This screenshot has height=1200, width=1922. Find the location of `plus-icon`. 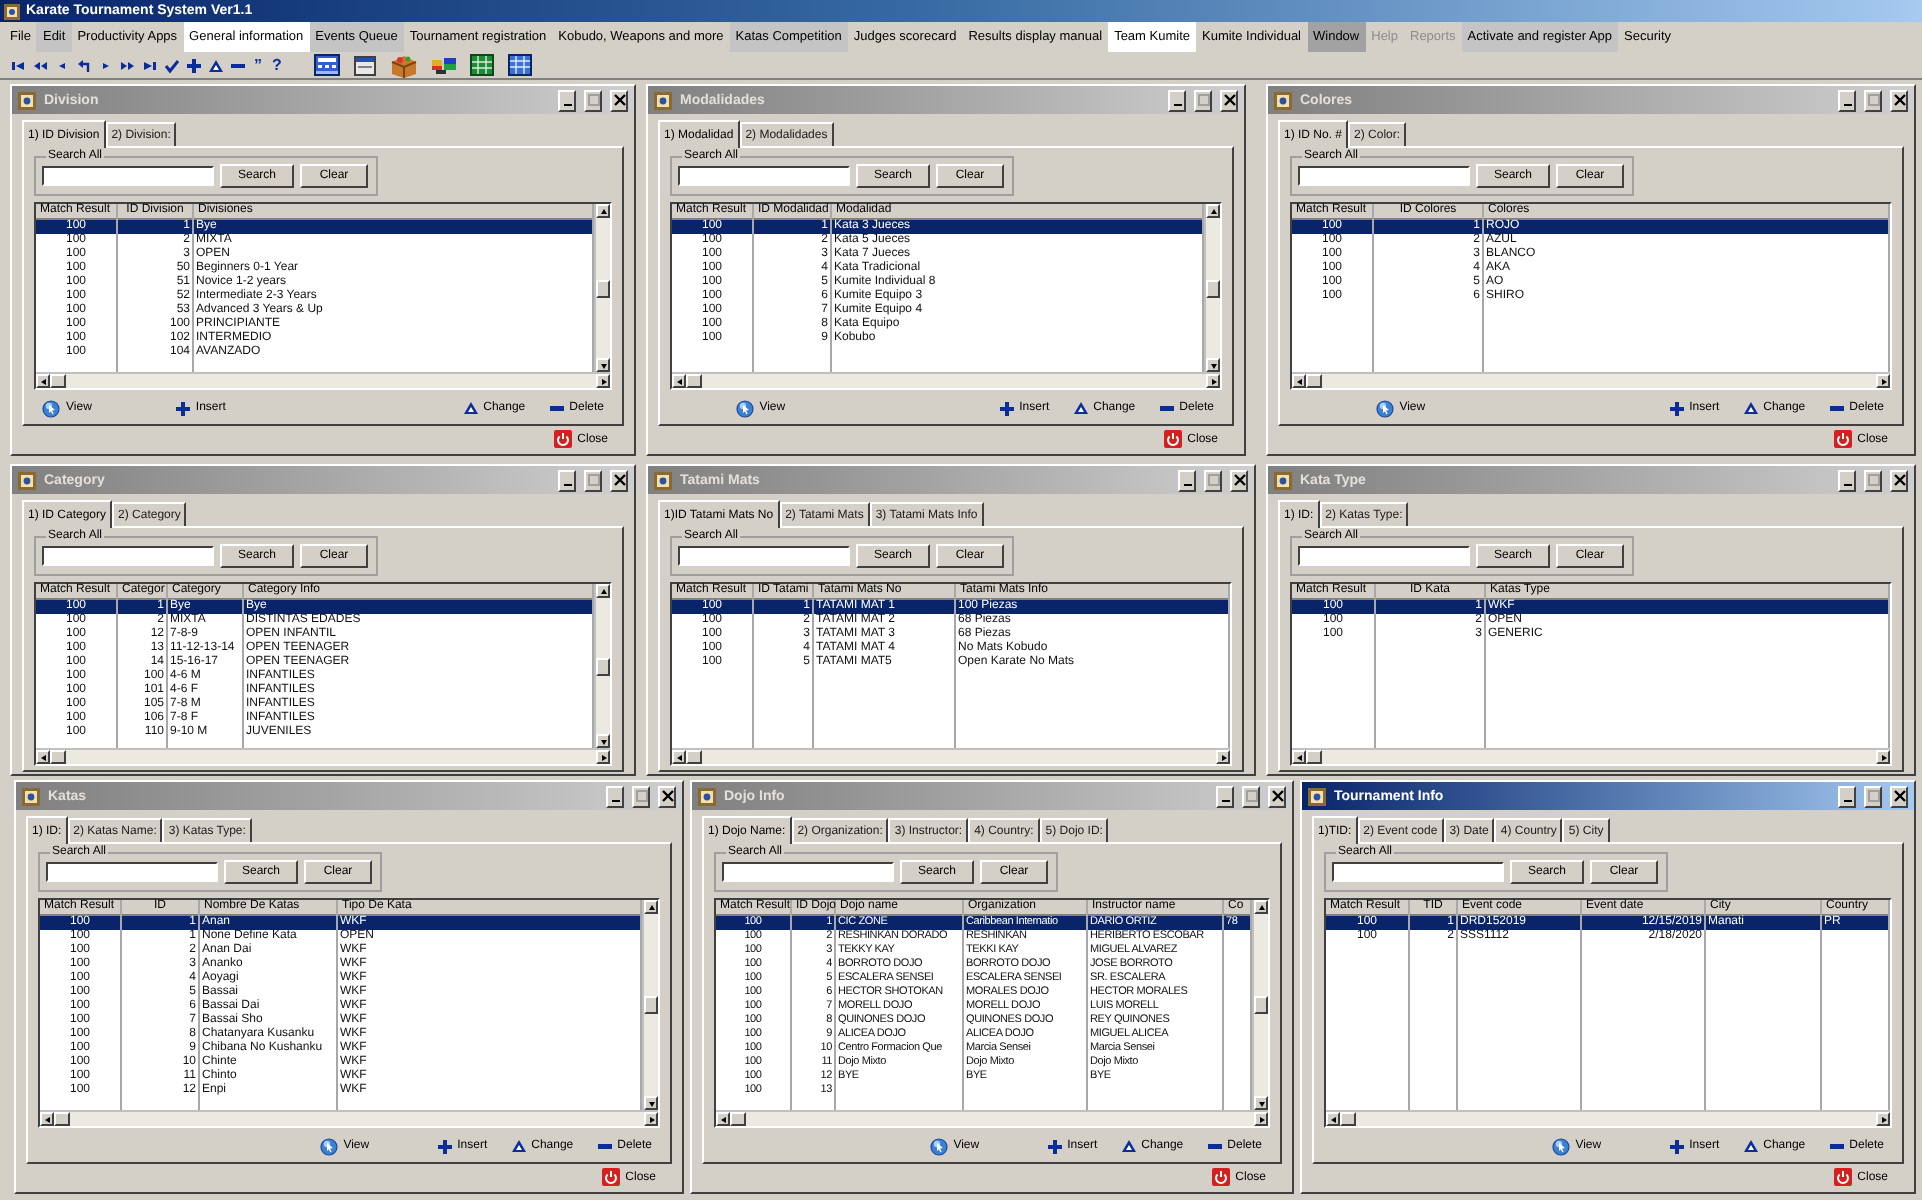

plus-icon is located at coordinates (194, 65).